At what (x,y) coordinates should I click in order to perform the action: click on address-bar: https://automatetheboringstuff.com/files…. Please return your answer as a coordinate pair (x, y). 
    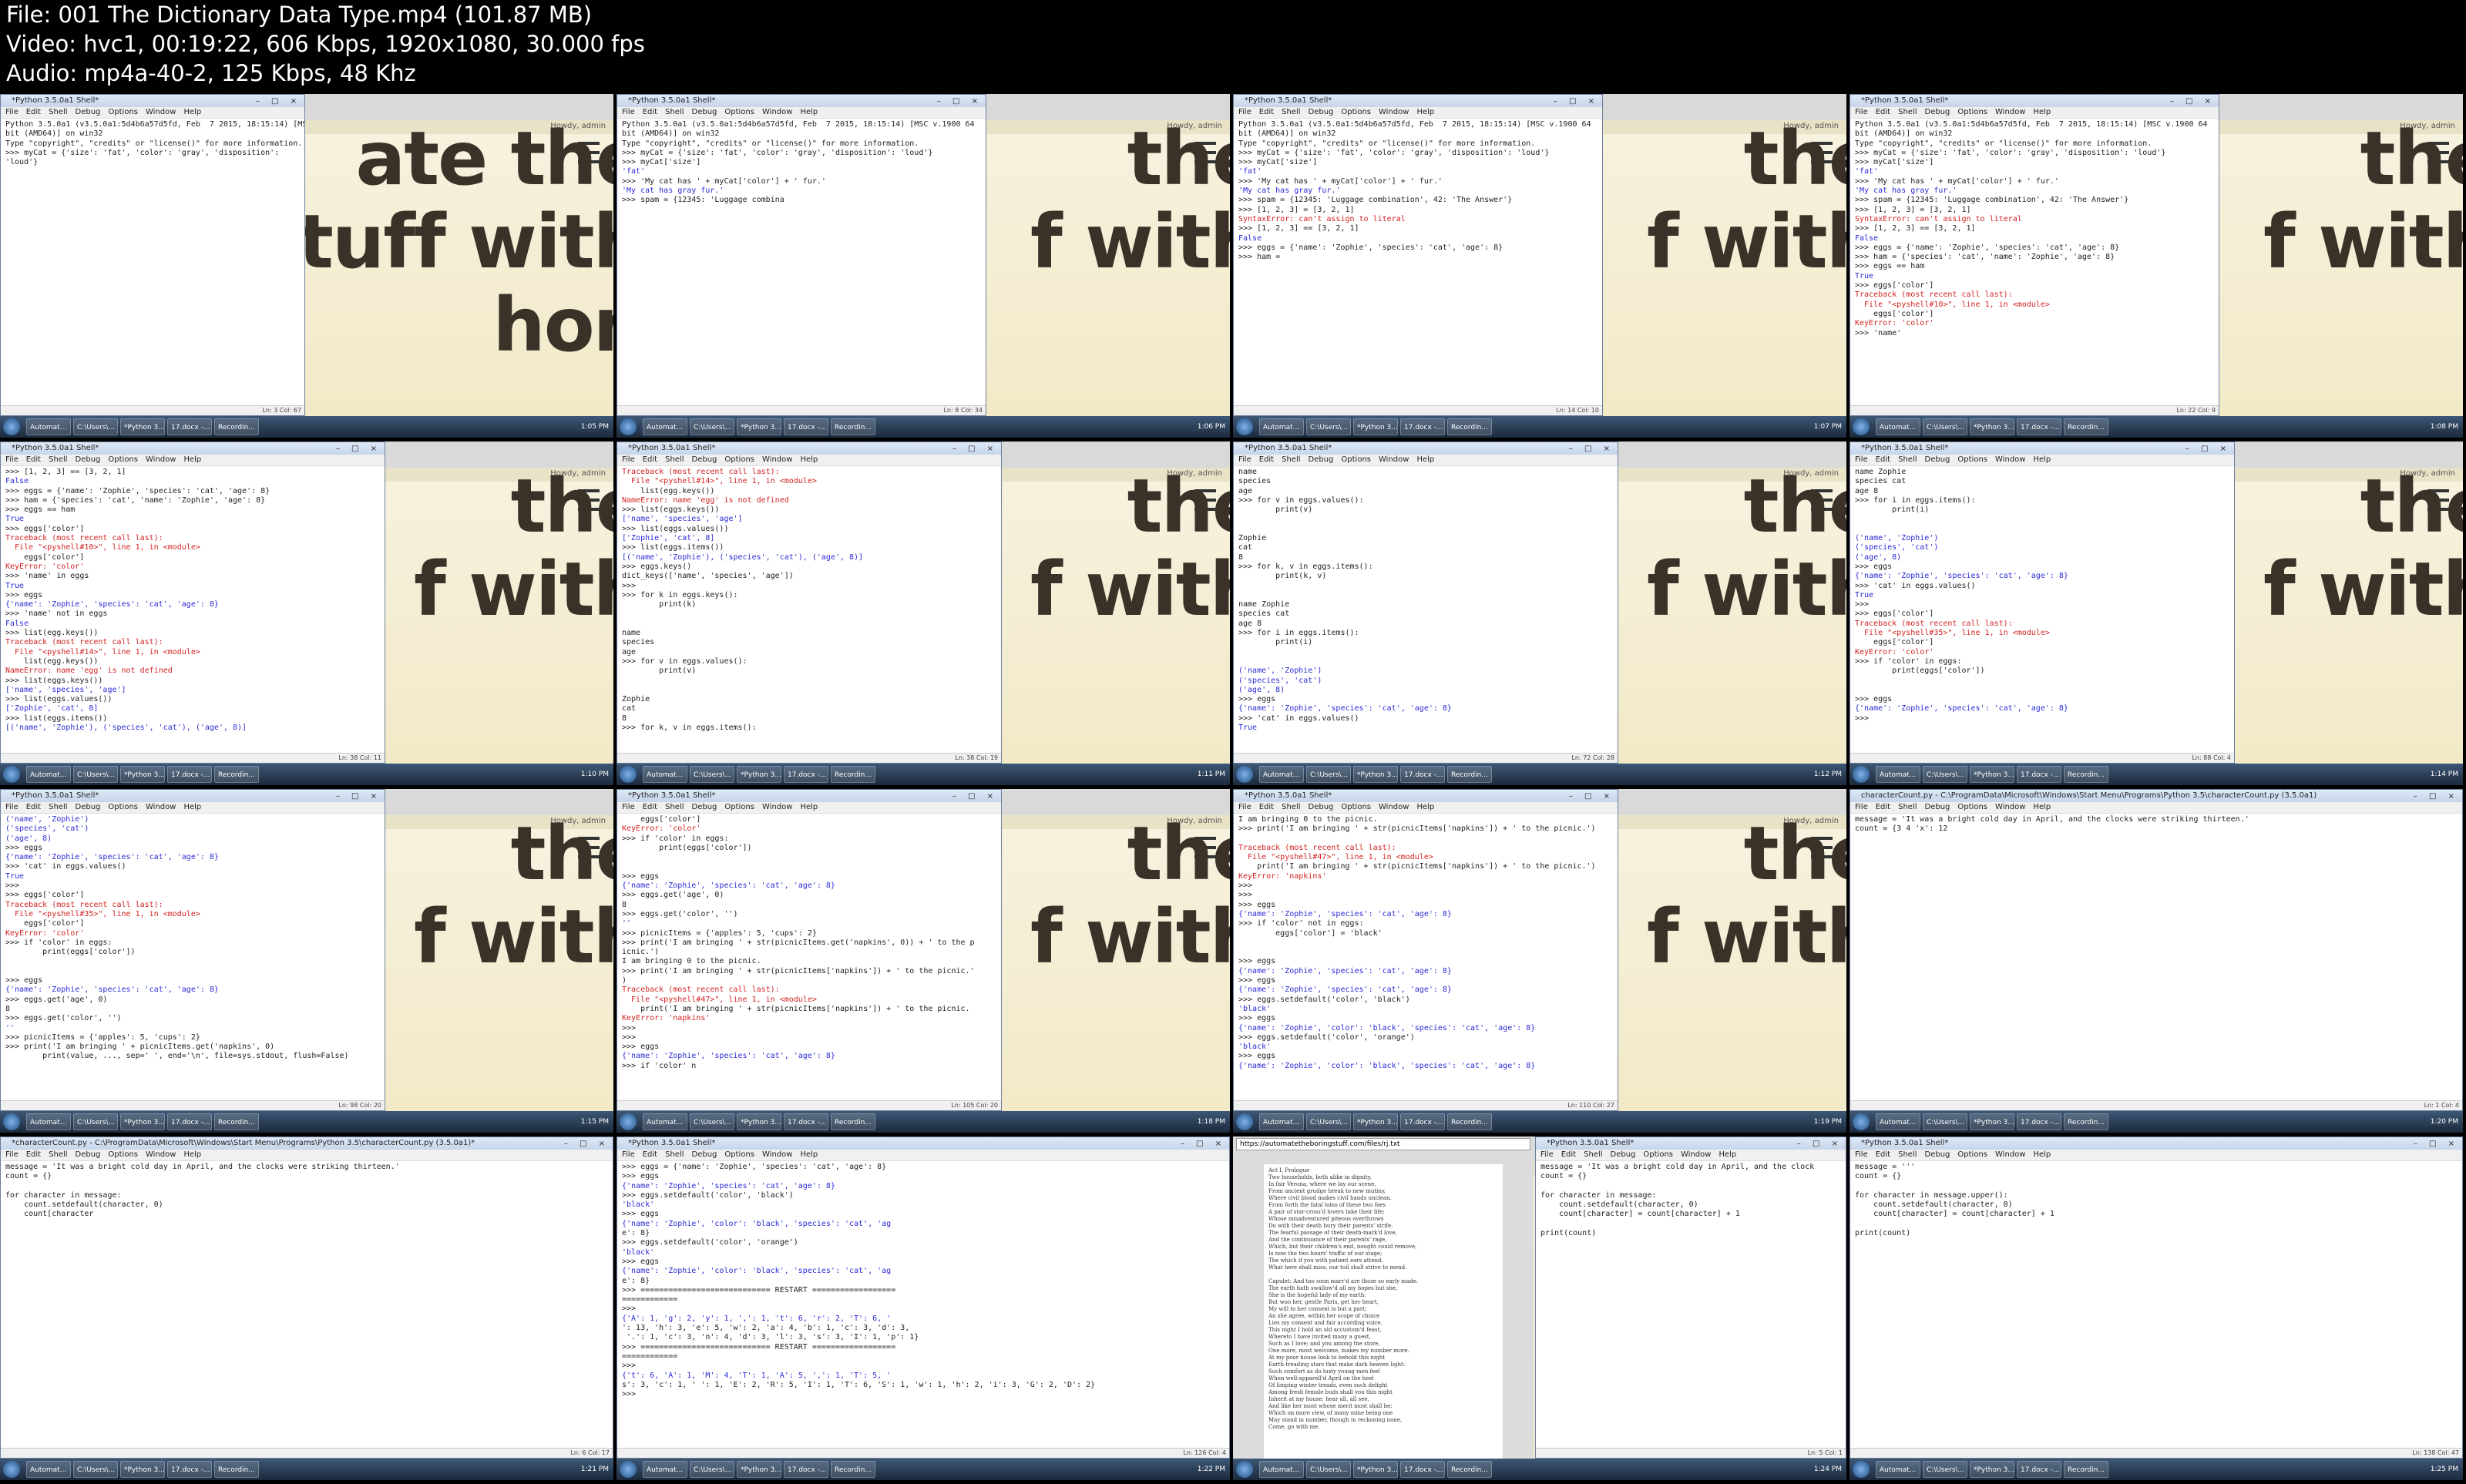
    Looking at the image, I should click on (1383, 1144).